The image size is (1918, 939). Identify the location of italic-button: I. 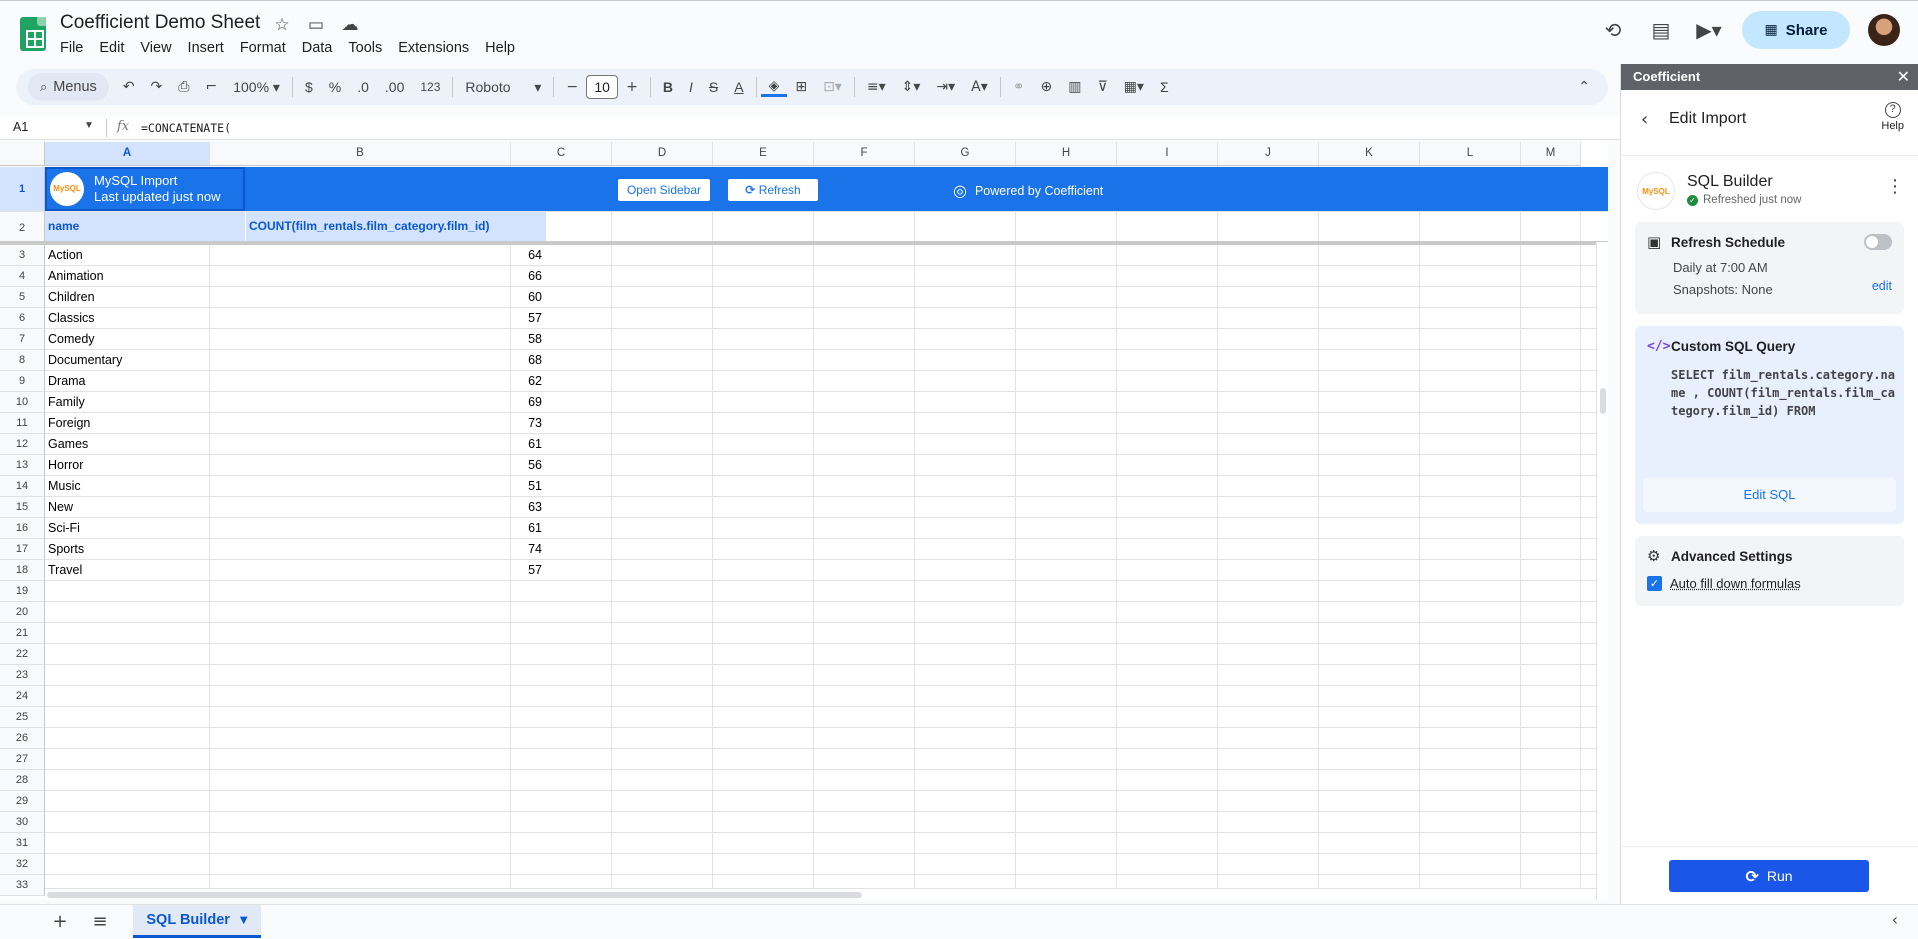
(691, 87).